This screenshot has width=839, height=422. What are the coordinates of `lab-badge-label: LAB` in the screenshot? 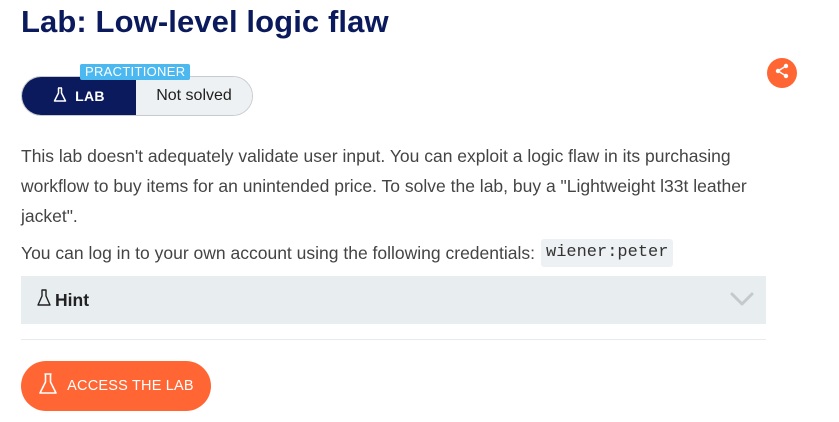 It's located at (90, 96).